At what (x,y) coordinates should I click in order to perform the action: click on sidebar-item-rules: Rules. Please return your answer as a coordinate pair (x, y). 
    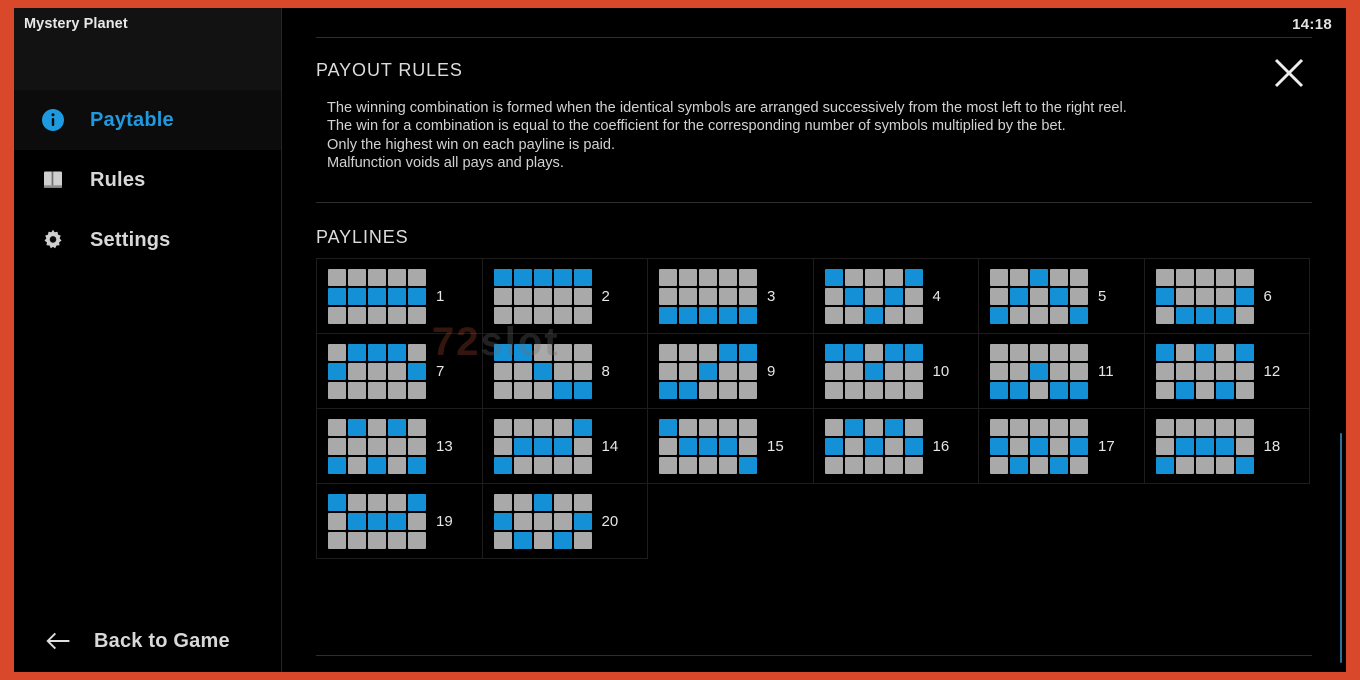
    Looking at the image, I should click on (147, 180).